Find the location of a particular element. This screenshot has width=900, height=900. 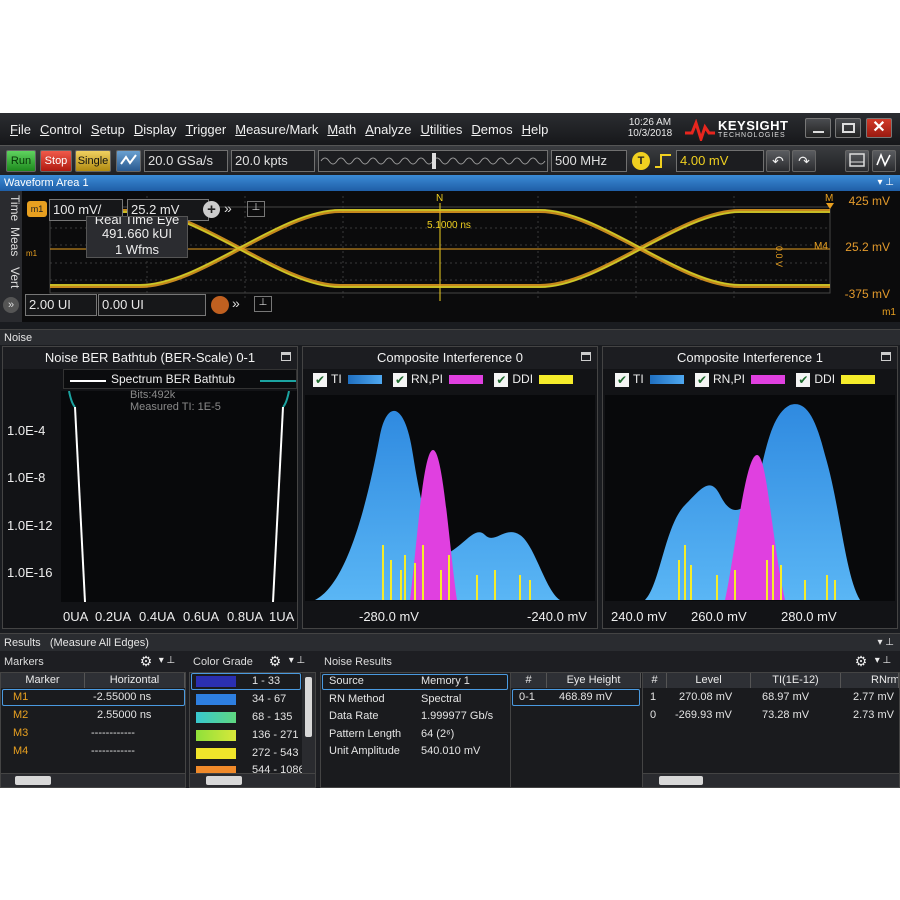

menu-display: Display is located at coordinates (155, 129).